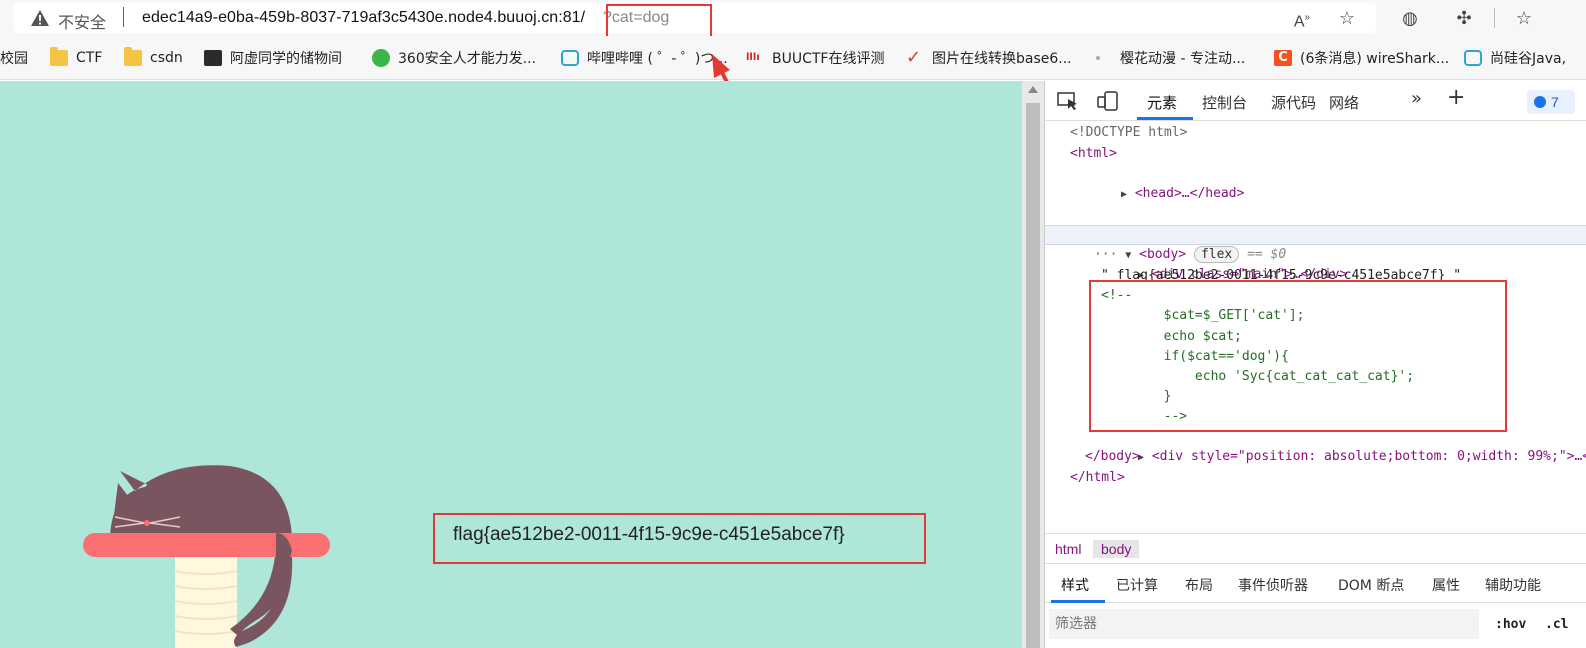 This screenshot has height=648, width=1586. What do you see at coordinates (1293, 102) in the screenshot?
I see `tab-sources: 源代码` at bounding box center [1293, 102].